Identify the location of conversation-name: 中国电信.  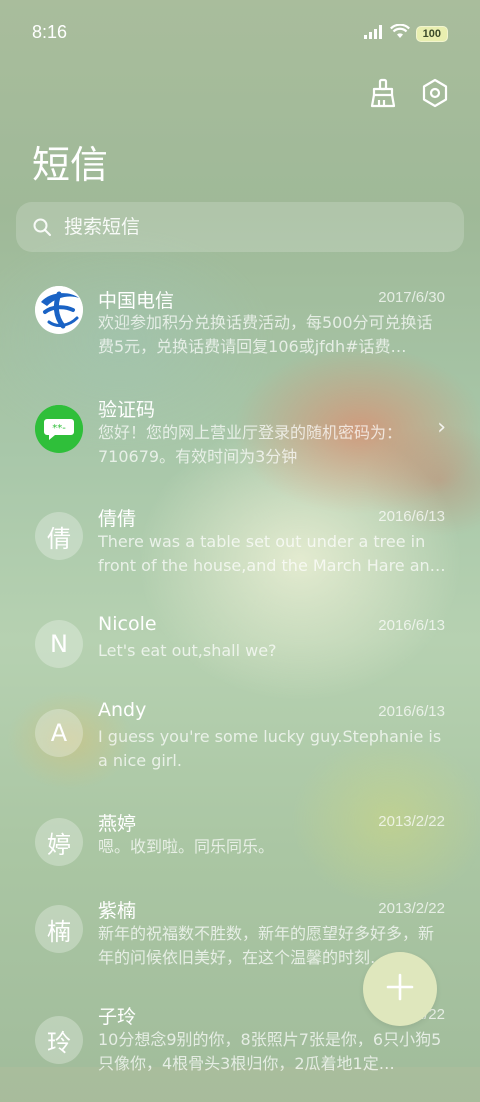
(136, 301).